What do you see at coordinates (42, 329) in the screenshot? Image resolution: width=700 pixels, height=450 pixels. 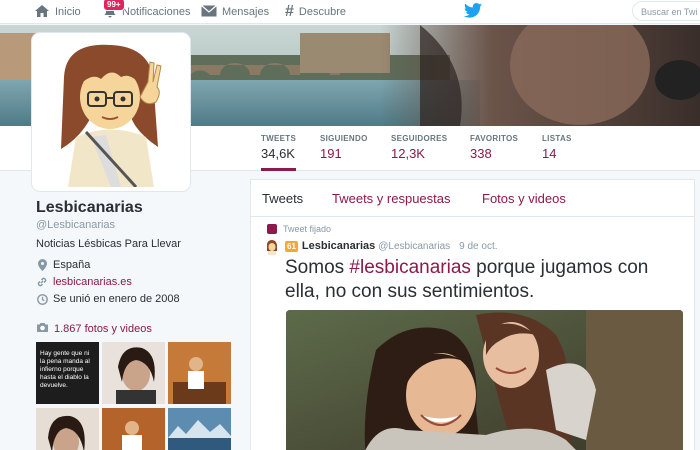 I see `camera-icon` at bounding box center [42, 329].